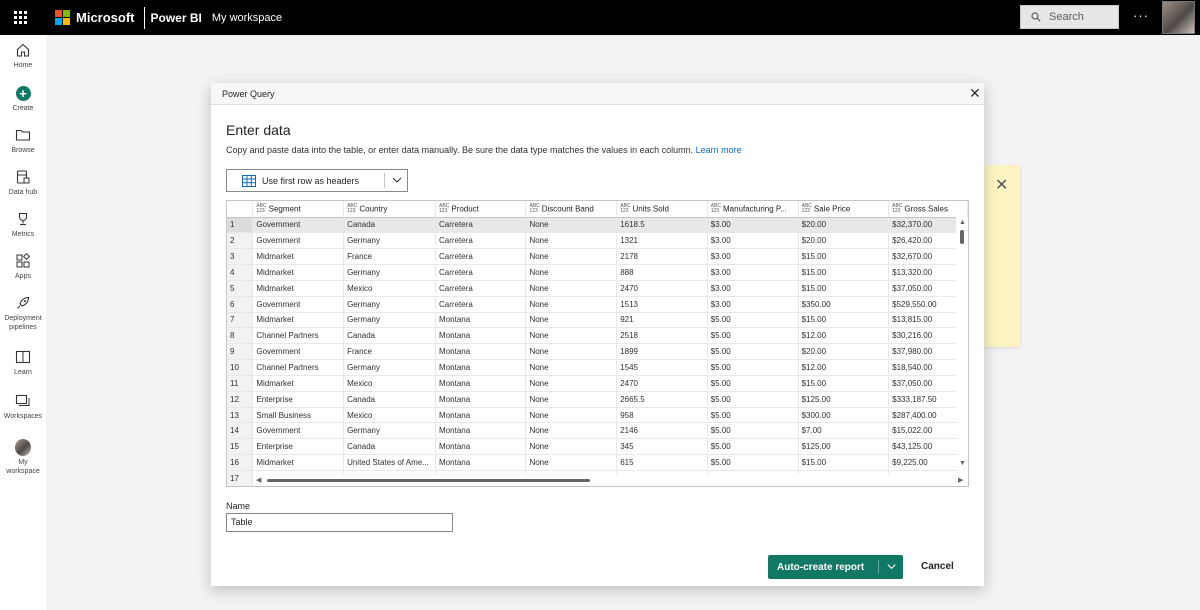 The height and width of the screenshot is (610, 1200). I want to click on horizontal-scrollbar: ◀ ▶, so click(610, 480).